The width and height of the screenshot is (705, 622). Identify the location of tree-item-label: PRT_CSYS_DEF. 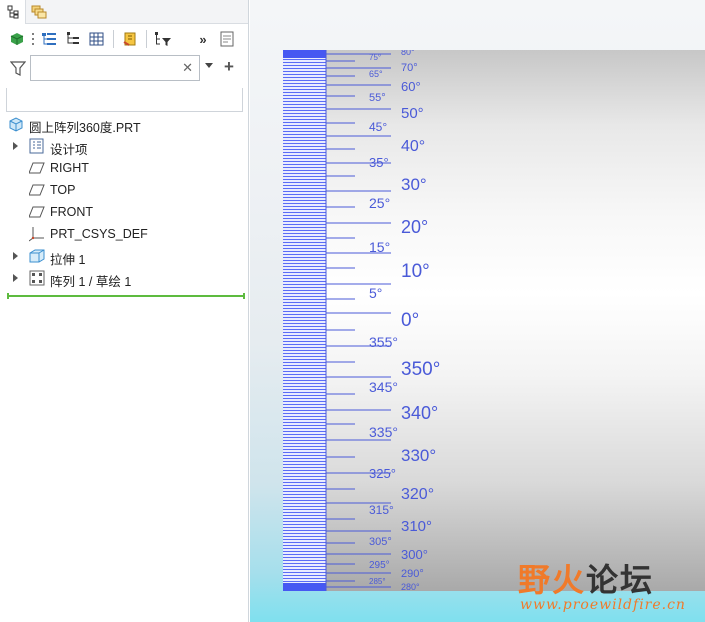
(99, 234).